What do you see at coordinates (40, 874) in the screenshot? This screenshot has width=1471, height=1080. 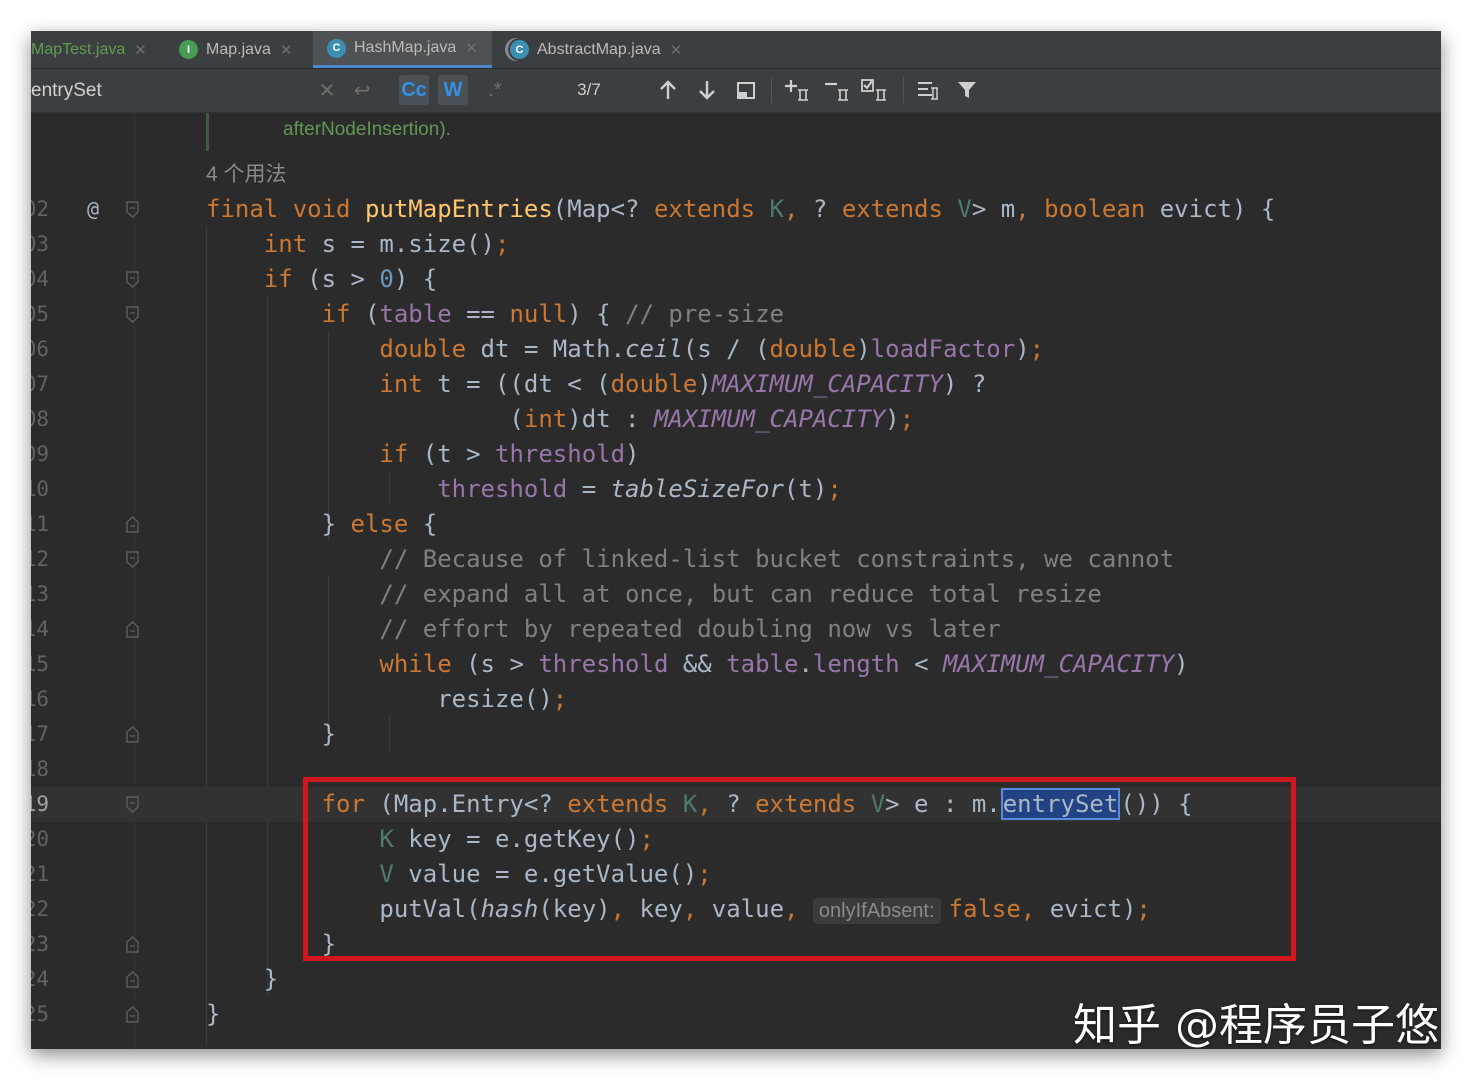 I see `line-number: 21` at bounding box center [40, 874].